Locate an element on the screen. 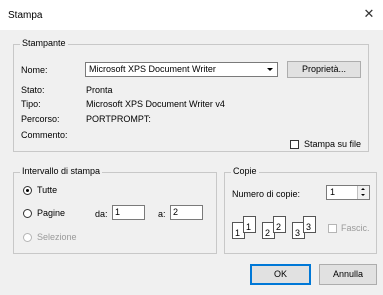 This screenshot has height=295, width=383. collate-page-icon: 3 is located at coordinates (309, 224).